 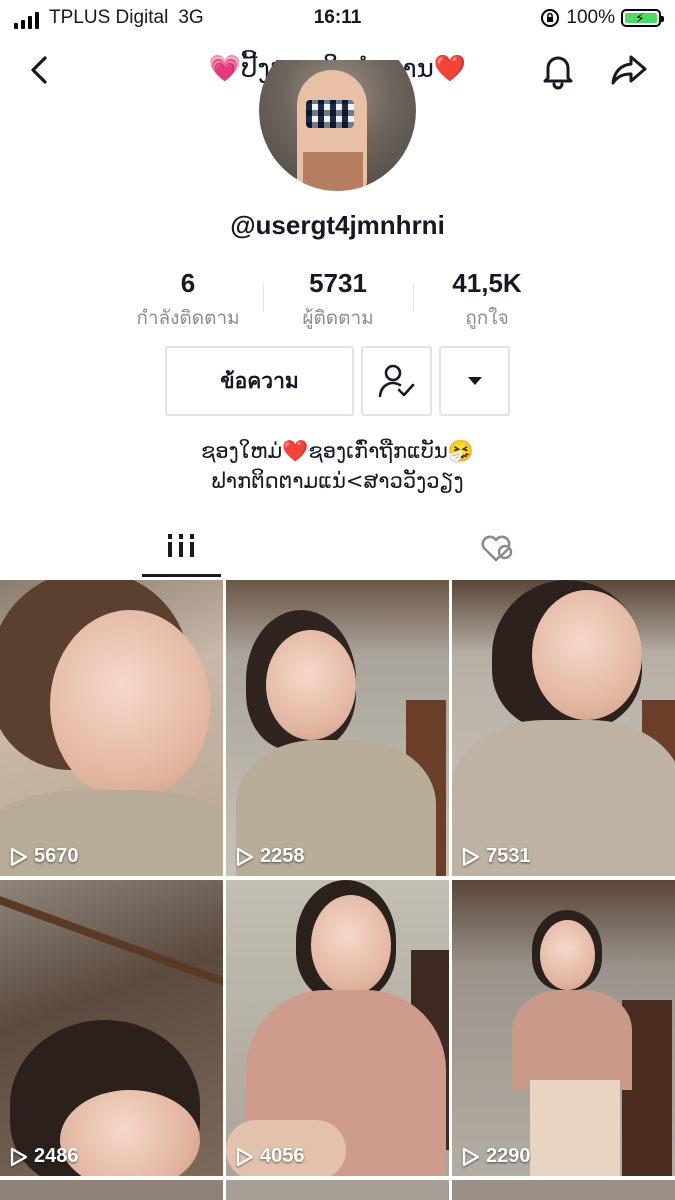 What do you see at coordinates (337, 728) in the screenshot?
I see `video-thumbnail: 2258` at bounding box center [337, 728].